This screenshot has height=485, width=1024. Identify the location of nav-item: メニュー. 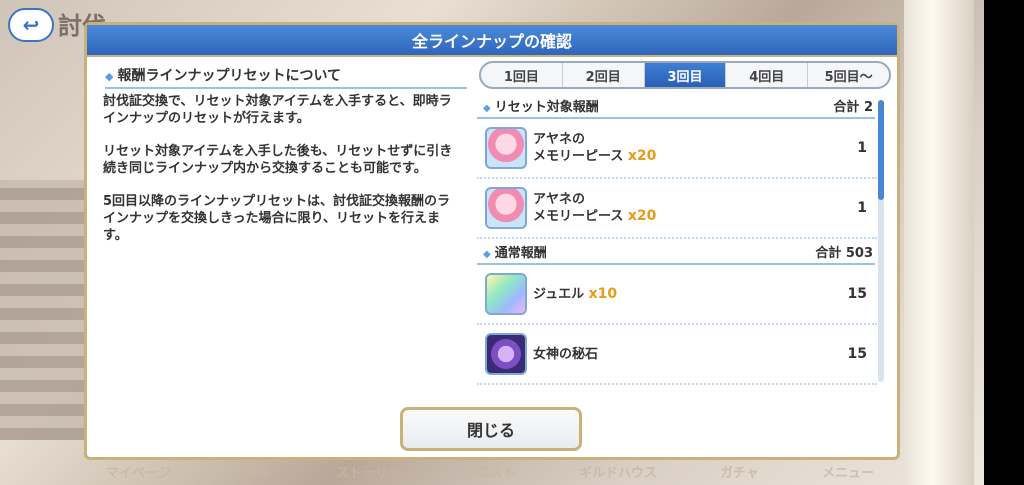
(848, 473).